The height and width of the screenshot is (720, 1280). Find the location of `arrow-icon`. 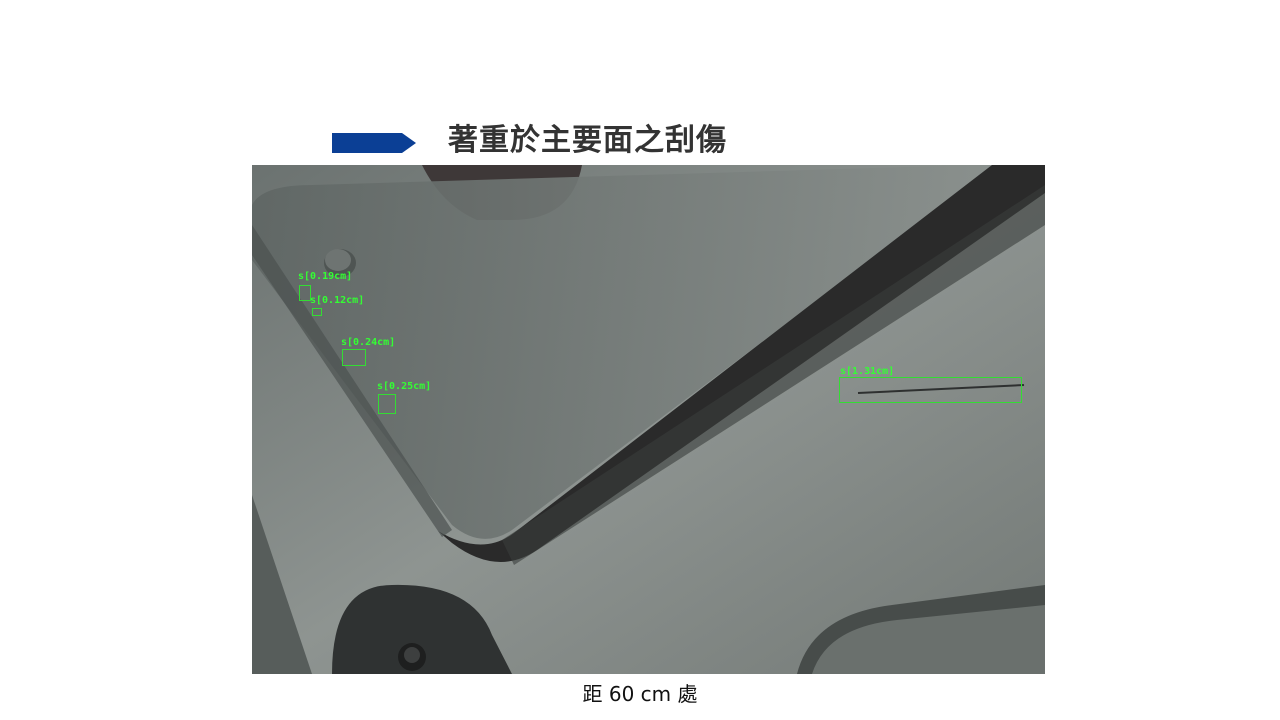

arrow-icon is located at coordinates (374, 143).